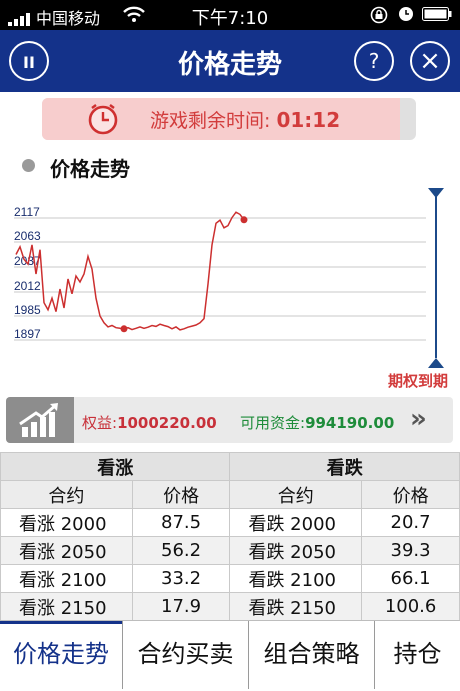 Image resolution: width=460 pixels, height=691 pixels. Describe the element at coordinates (66, 522) in the screenshot. I see `call-contract: 看涨 2000` at that location.